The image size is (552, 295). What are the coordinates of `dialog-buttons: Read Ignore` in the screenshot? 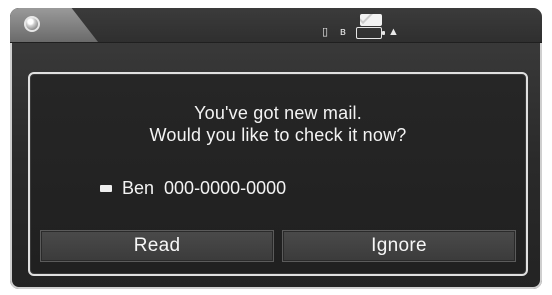 It's located at (278, 246).